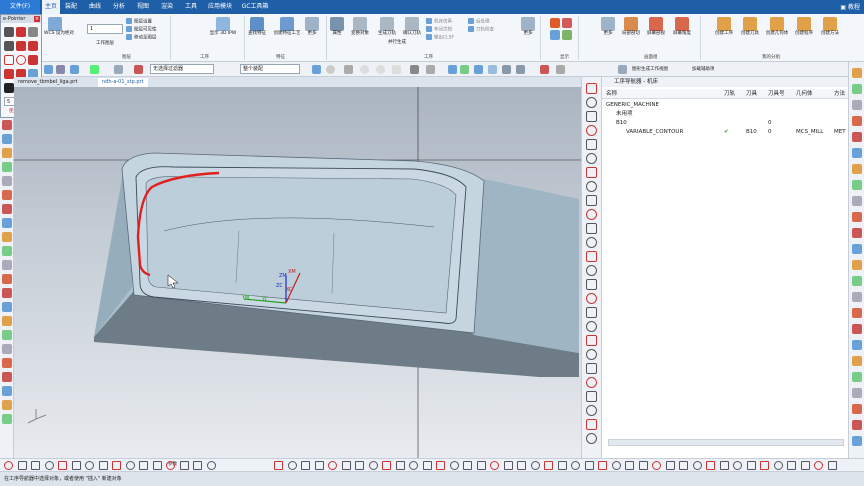 Image resolution: width=864 pixels, height=486 pixels. What do you see at coordinates (725, 132) in the screenshot?
I see `navigator-row: VARIABLE_CONTOUR ✔ B10 0 MCS_MILL MET` at bounding box center [725, 132].